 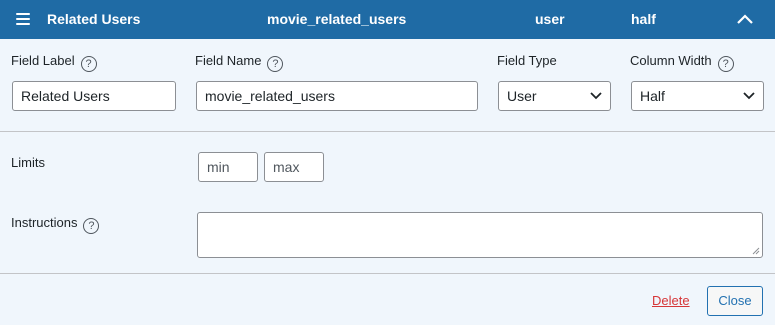 I want to click on resize-grip-icon, so click(x=756, y=251).